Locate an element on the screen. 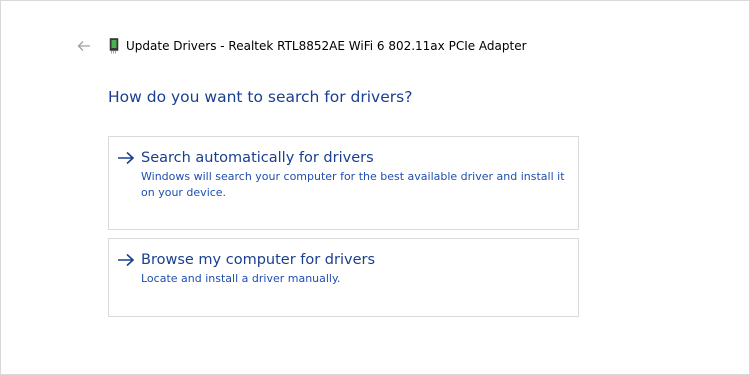  network-adapter-icon is located at coordinates (114, 46).